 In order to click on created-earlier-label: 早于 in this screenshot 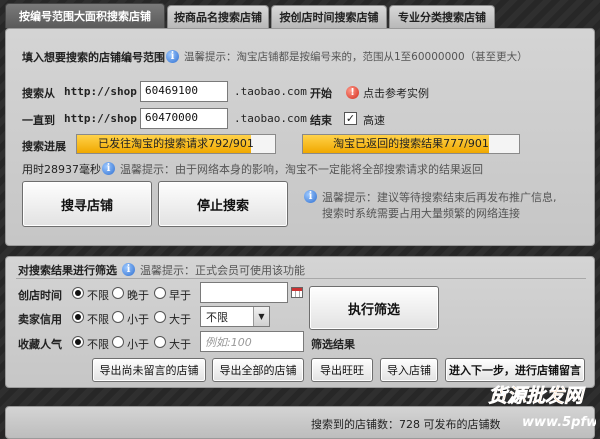, I will do `click(180, 295)`.